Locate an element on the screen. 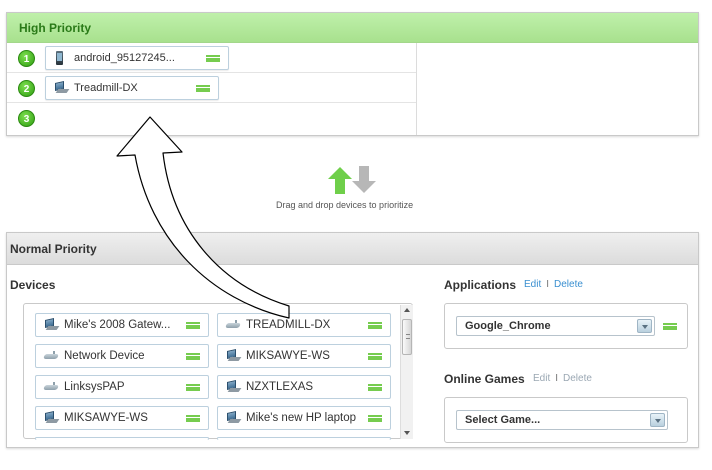  online-games-delete-link: Delete is located at coordinates (577, 378).